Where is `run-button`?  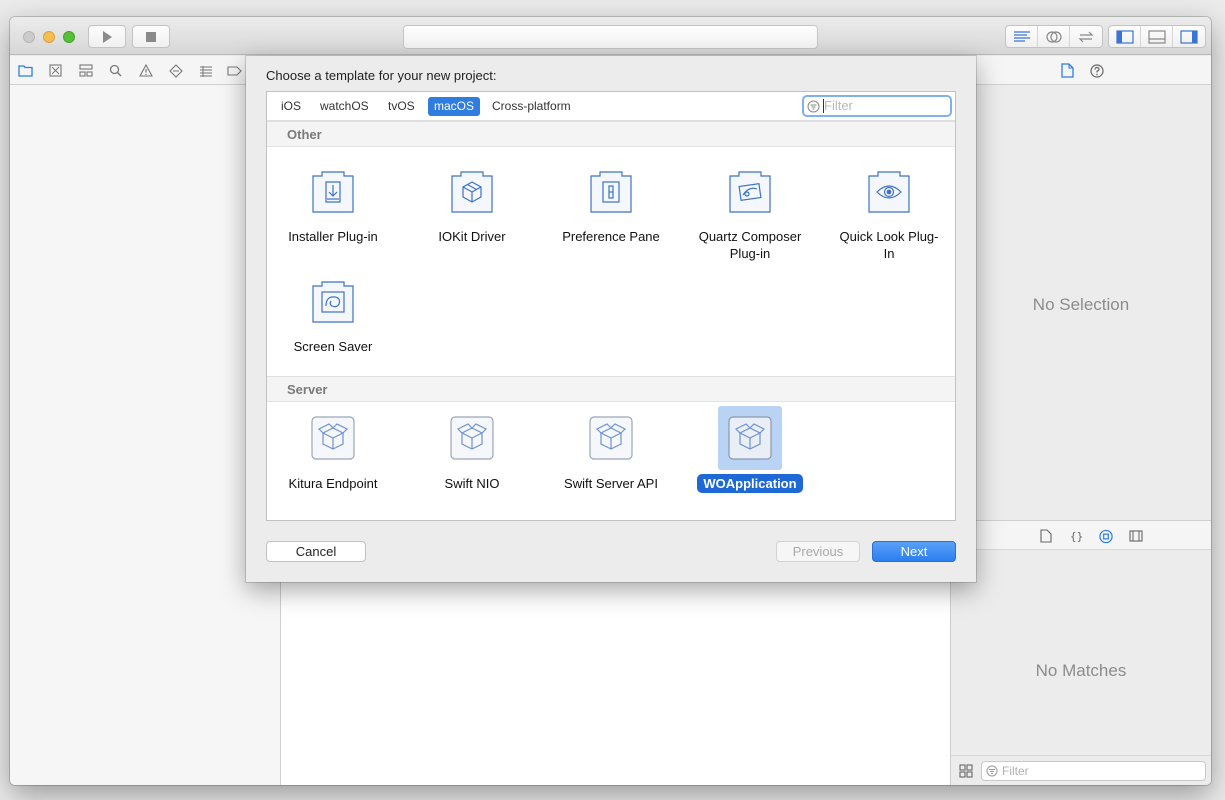 run-button is located at coordinates (107, 36).